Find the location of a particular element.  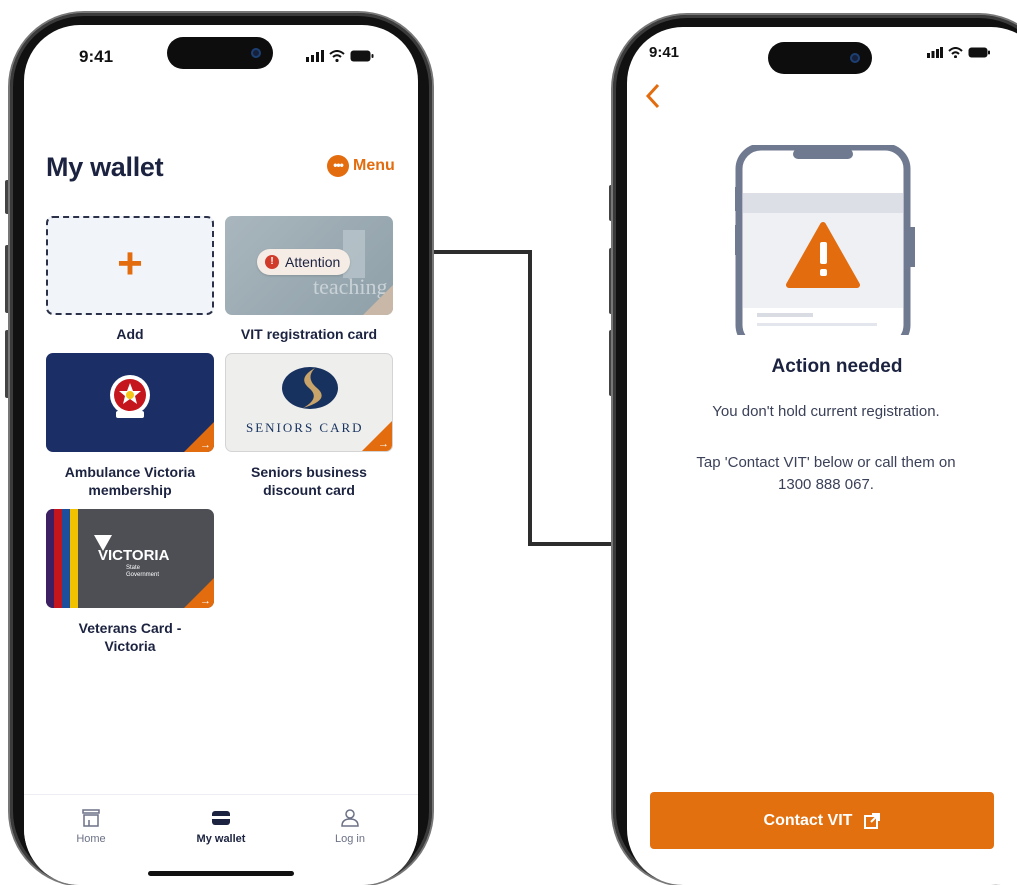

alert-icon: ! is located at coordinates (272, 262).